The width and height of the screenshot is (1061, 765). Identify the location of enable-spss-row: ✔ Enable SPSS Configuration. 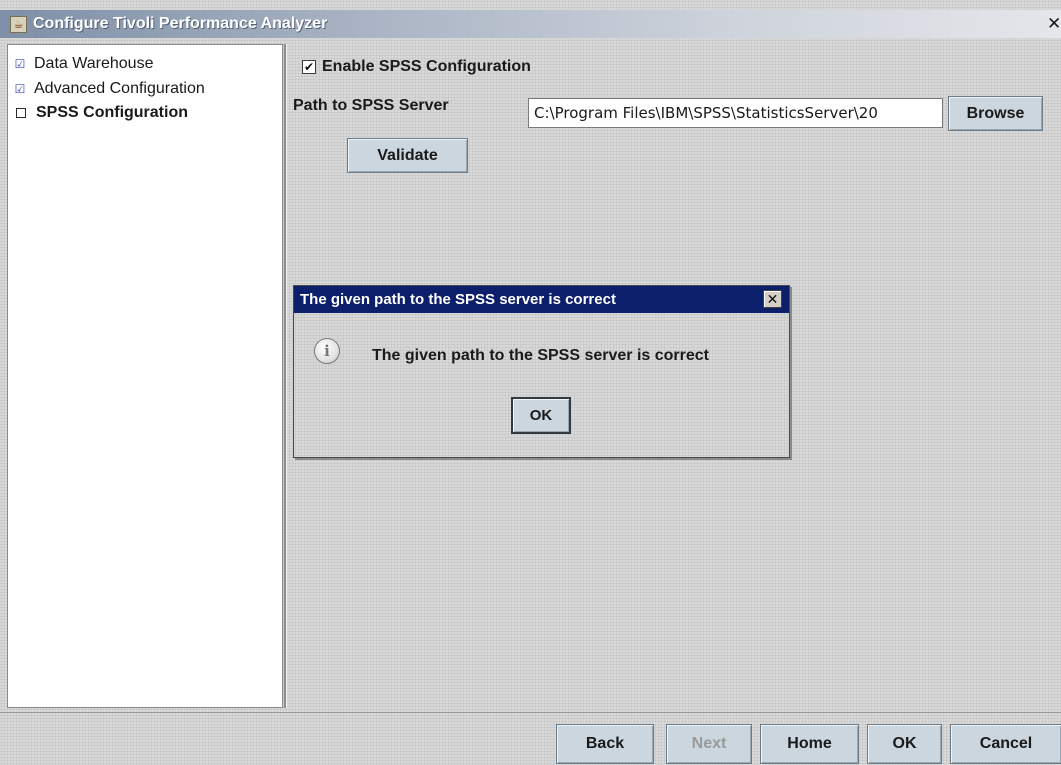
(416, 67).